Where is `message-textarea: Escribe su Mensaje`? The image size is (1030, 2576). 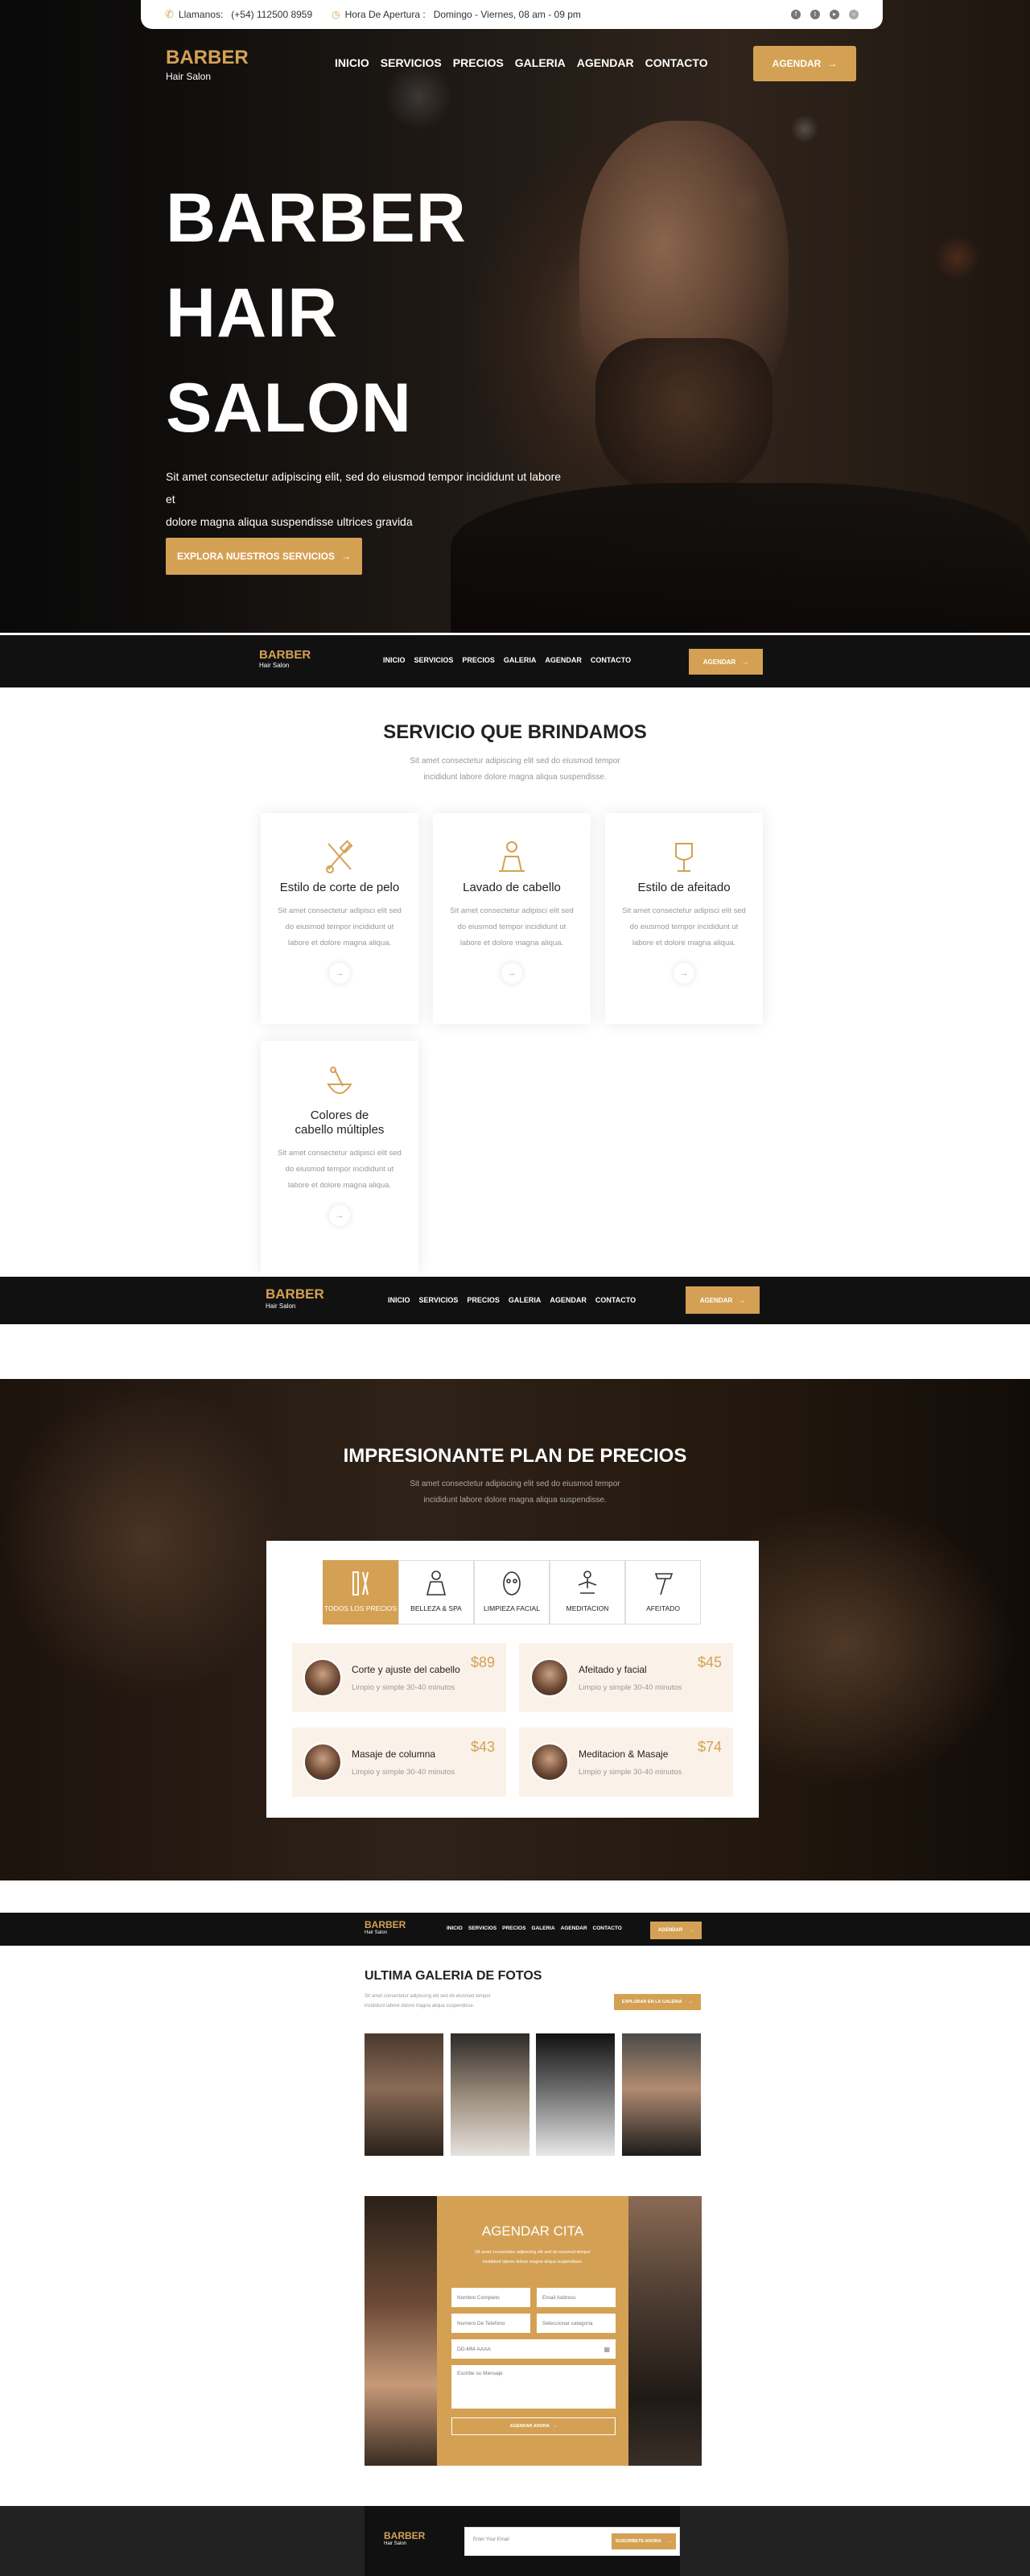
message-textarea: Escribe su Mensaje is located at coordinates (533, 2387).